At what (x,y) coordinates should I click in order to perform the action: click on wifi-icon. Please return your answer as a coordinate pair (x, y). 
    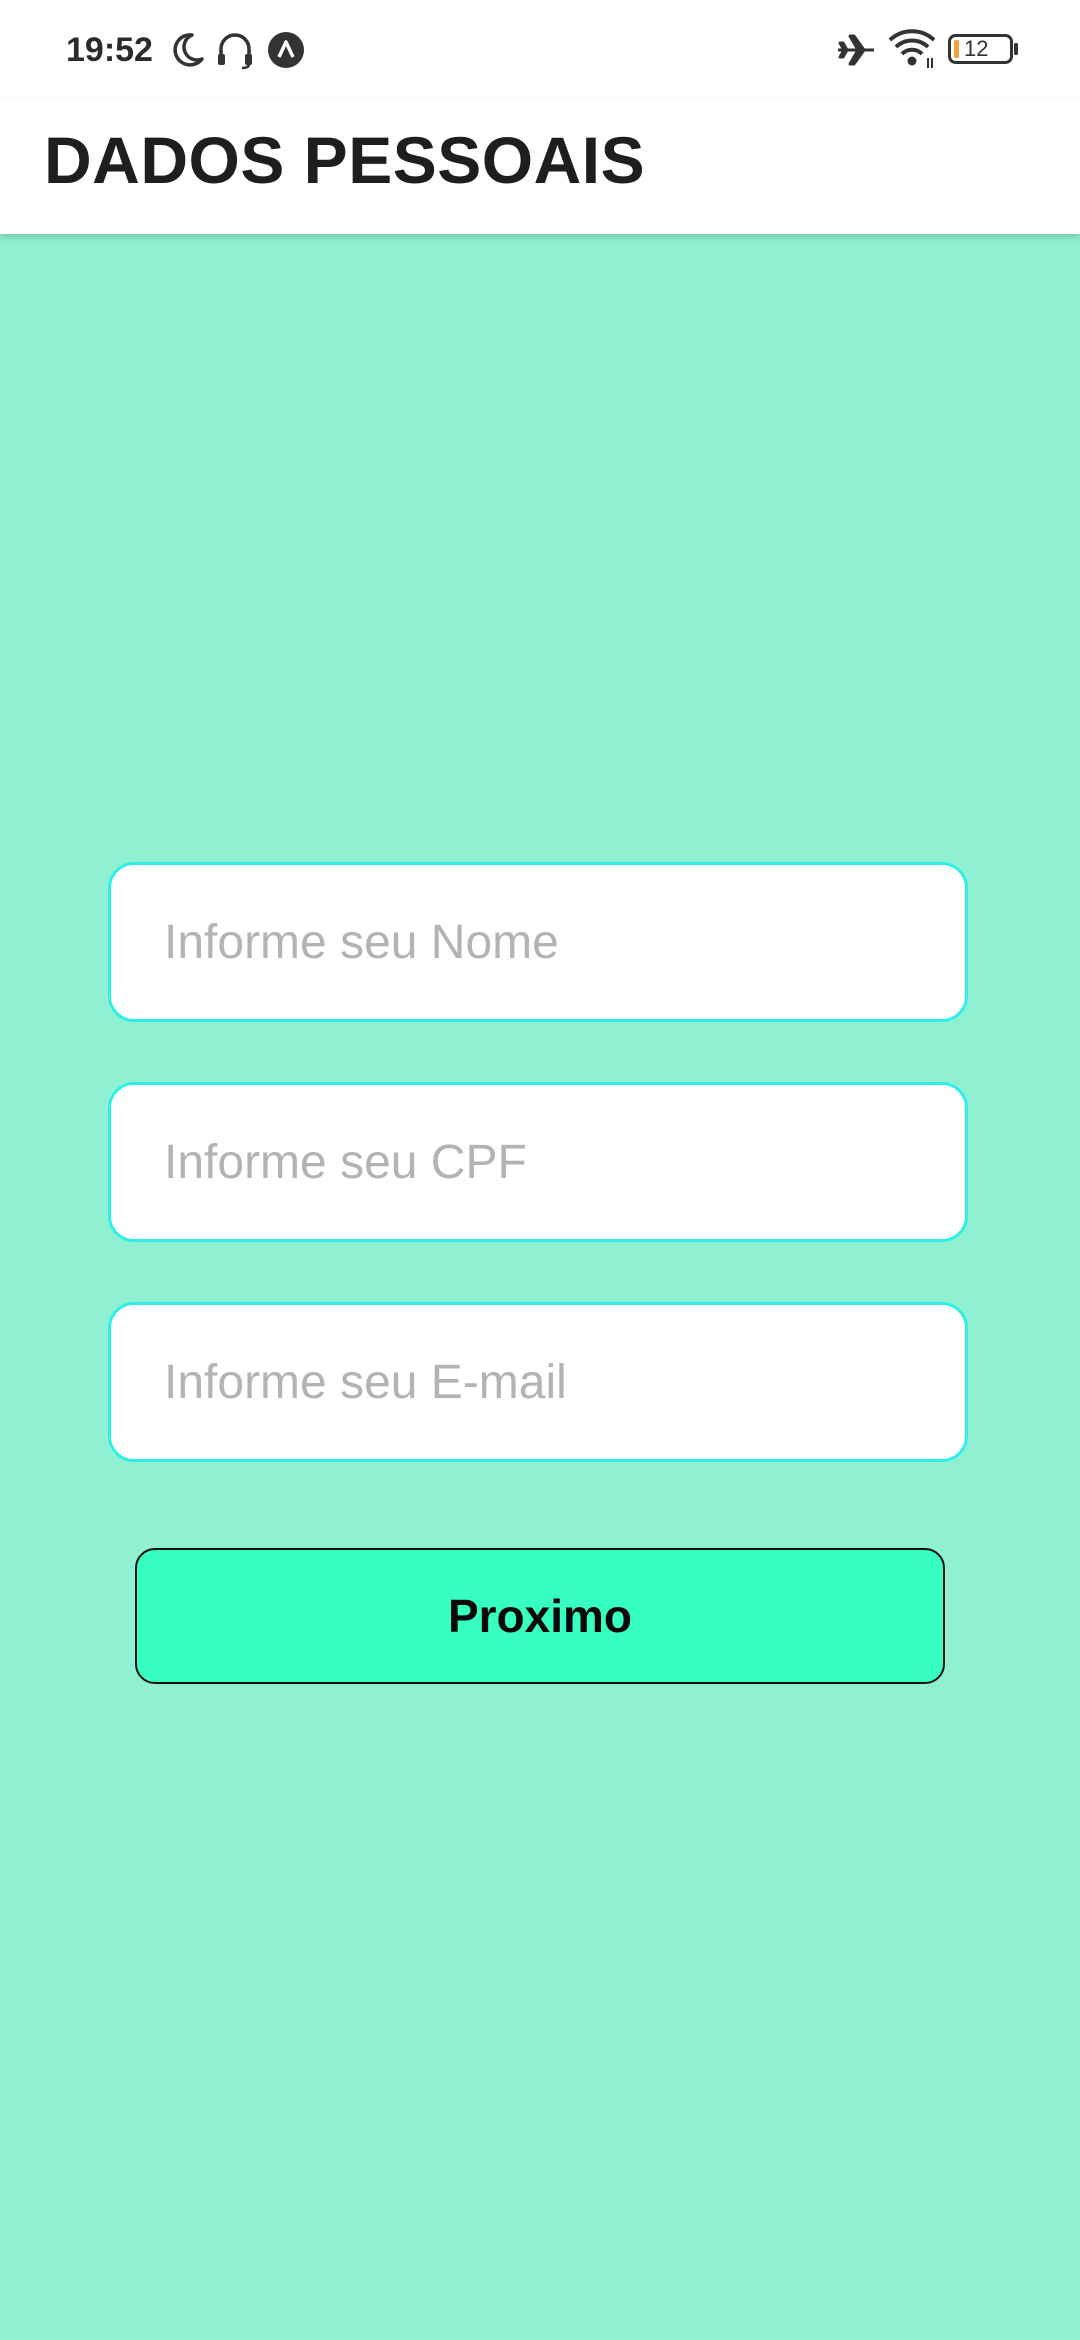
    Looking at the image, I should click on (912, 48).